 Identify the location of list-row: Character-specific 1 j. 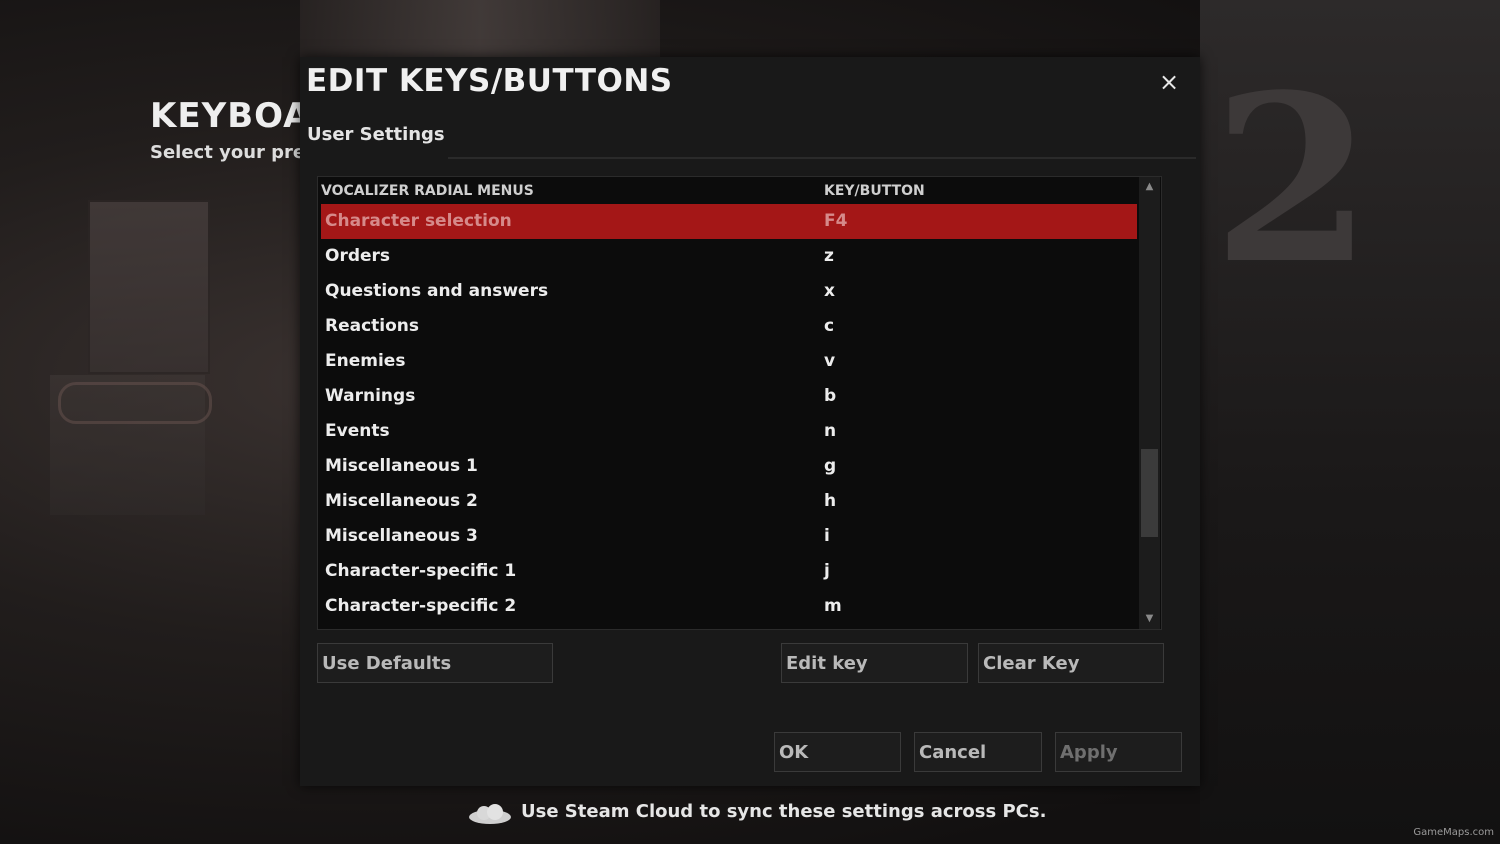
(729, 571).